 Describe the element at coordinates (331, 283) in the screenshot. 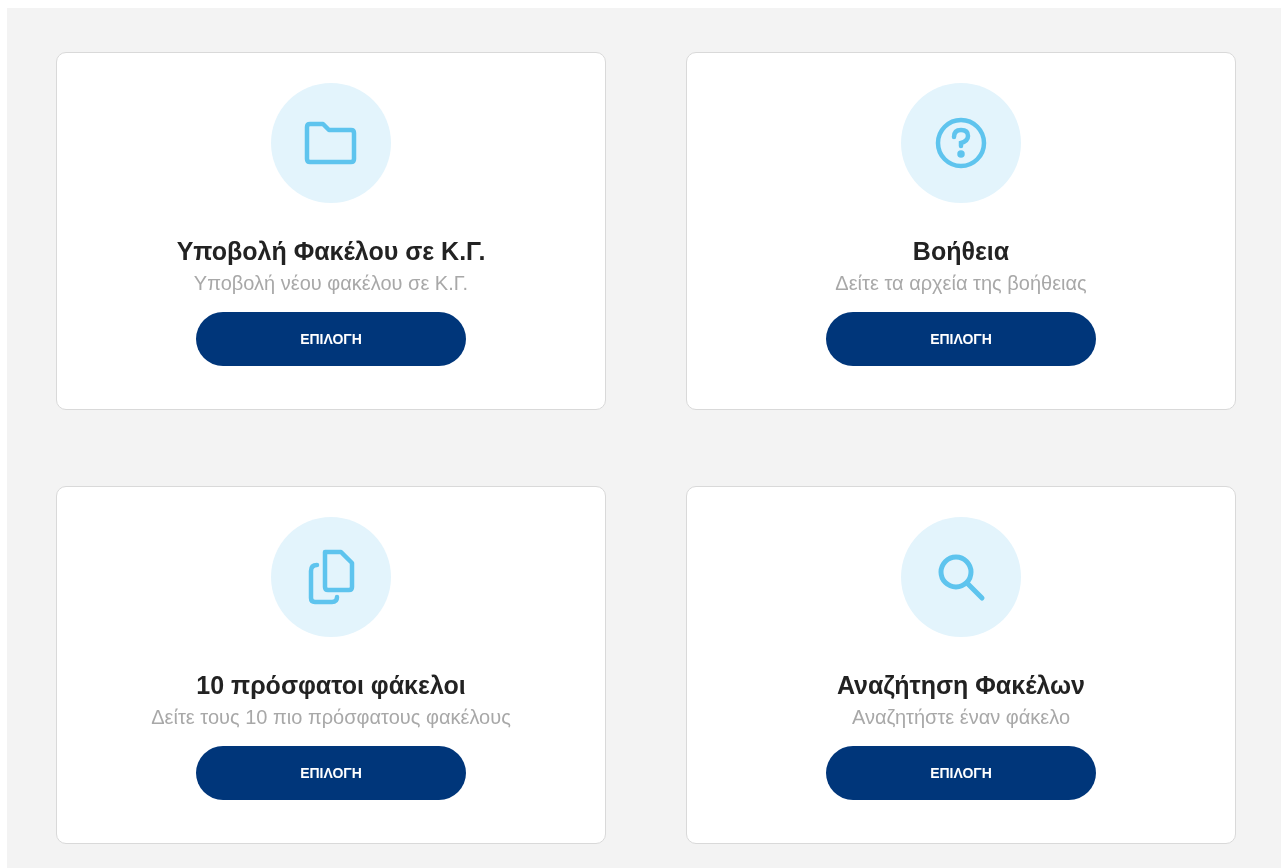

I see `card-subtitle: Υποβολή νέου φακέλου σε Κ.Γ.` at that location.